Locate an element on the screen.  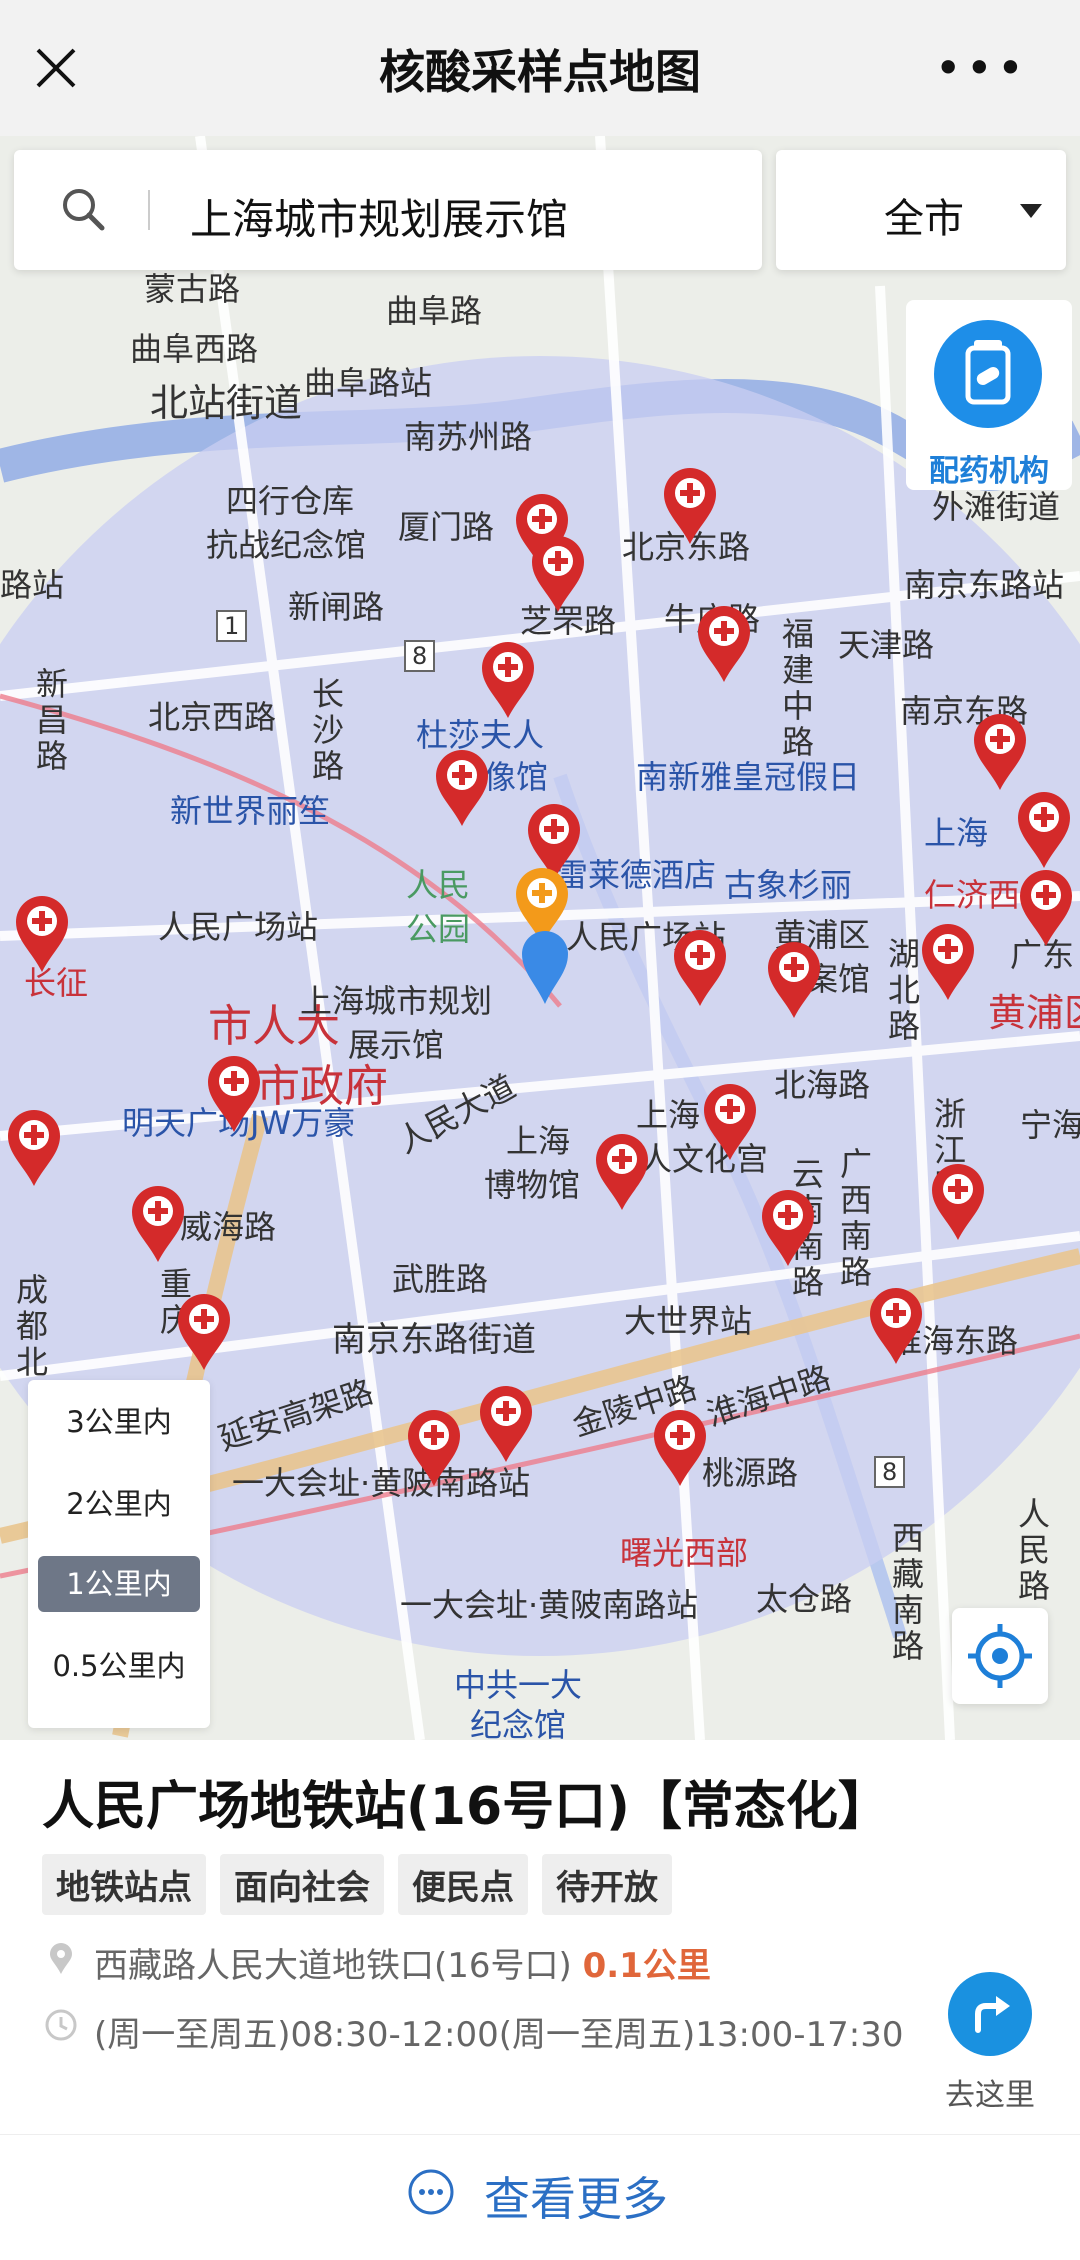
metro-line-marker: 1 is located at coordinates (232, 626).